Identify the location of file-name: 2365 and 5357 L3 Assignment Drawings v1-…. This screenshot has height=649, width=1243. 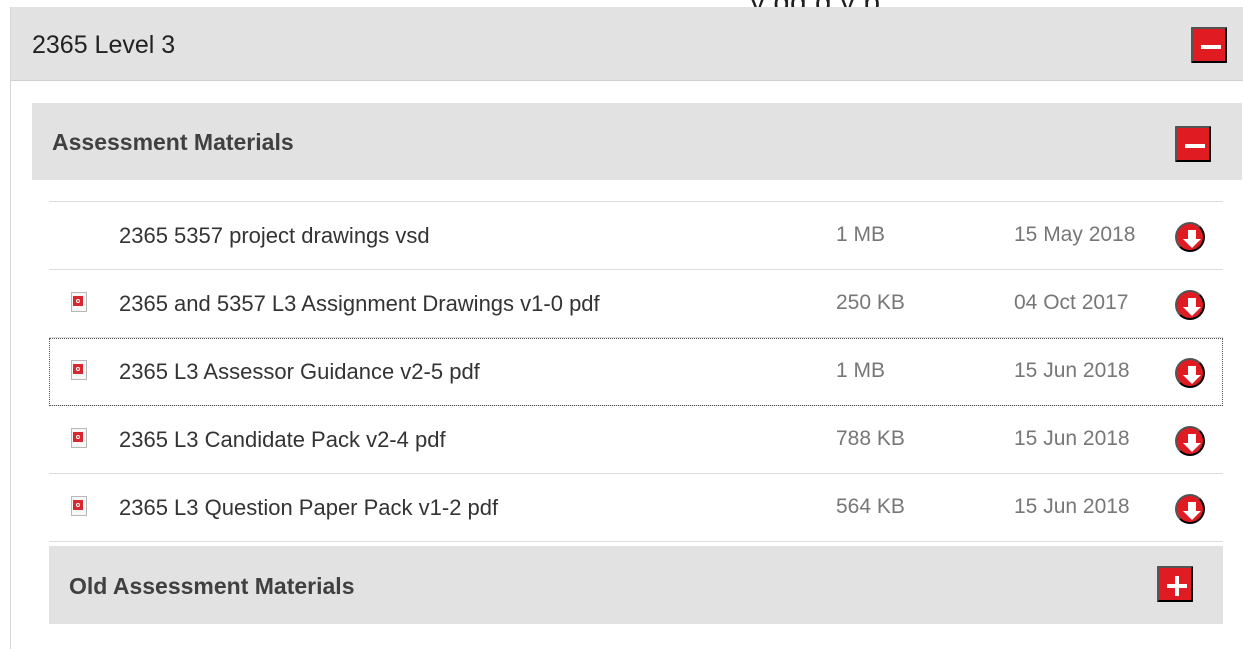
(359, 304).